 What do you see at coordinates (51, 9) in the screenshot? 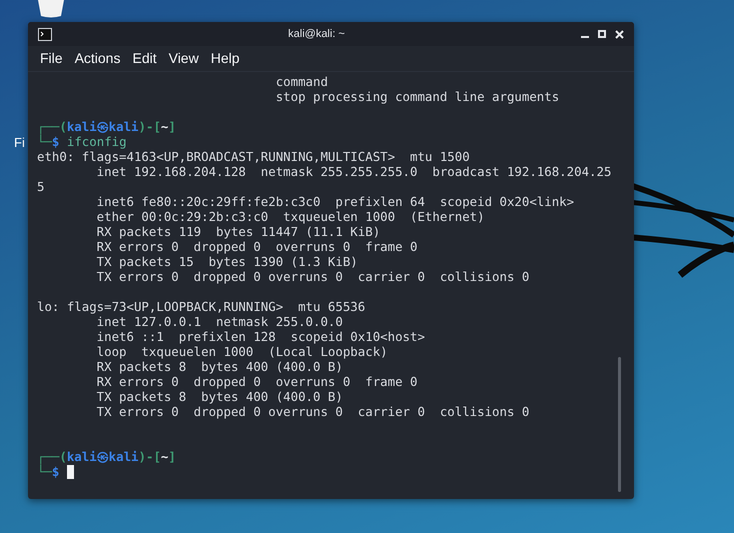
I see `trash-icon` at bounding box center [51, 9].